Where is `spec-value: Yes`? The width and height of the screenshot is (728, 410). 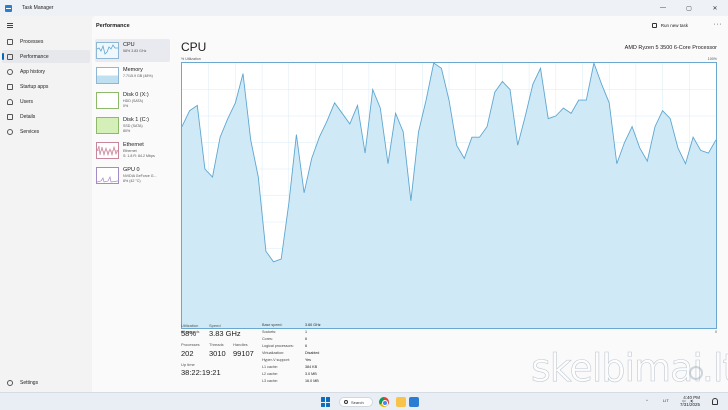 spec-value: Yes is located at coordinates (308, 360).